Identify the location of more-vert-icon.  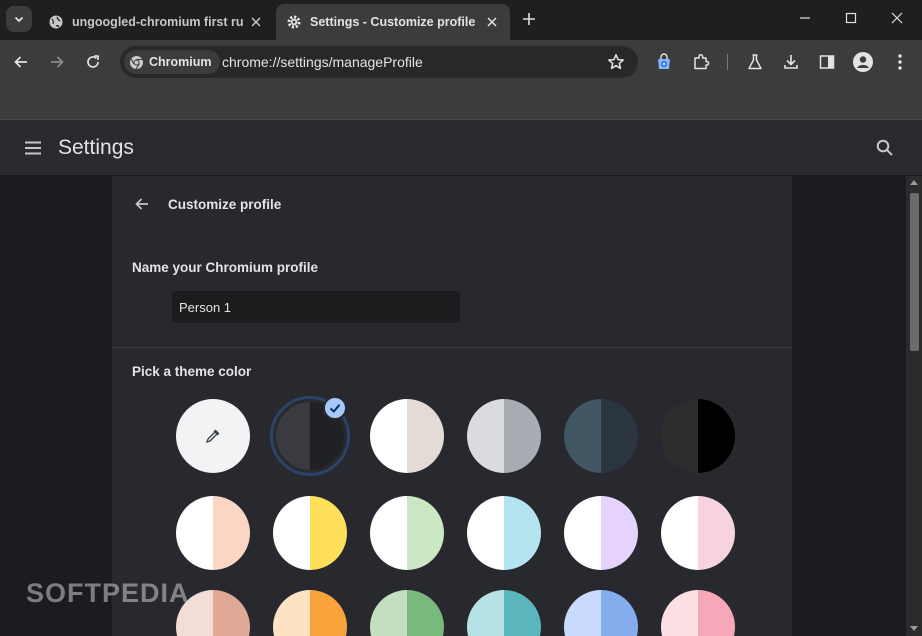
(900, 62).